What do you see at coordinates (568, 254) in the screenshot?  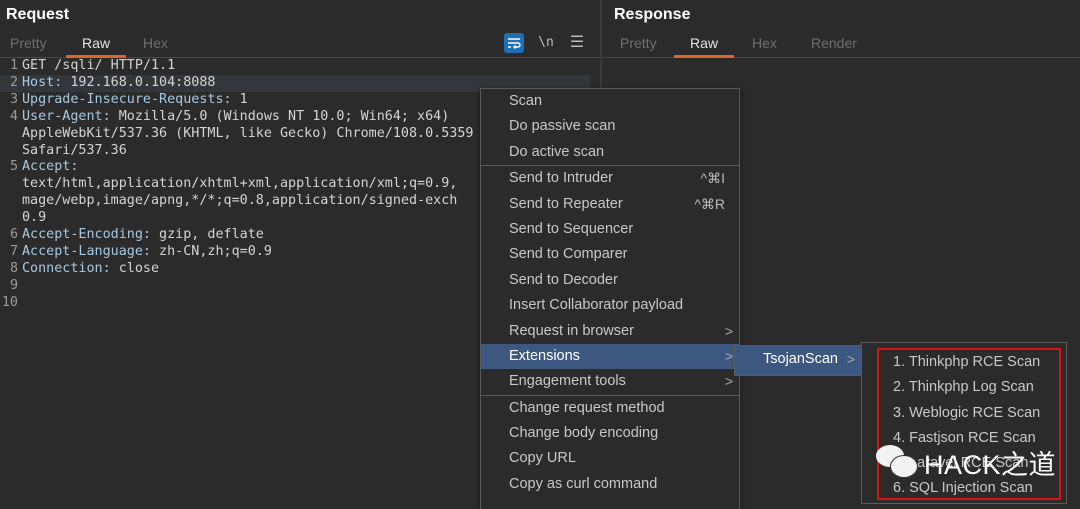 I see `menu-item-label: Send to Comparer` at bounding box center [568, 254].